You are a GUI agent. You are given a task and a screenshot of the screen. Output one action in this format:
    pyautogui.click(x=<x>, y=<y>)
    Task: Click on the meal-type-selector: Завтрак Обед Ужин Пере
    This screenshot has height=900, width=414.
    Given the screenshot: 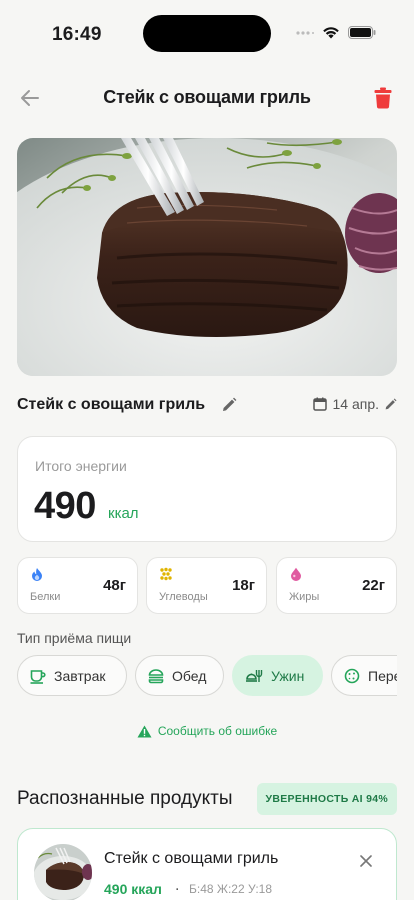 What is the action you would take?
    pyautogui.click(x=207, y=675)
    